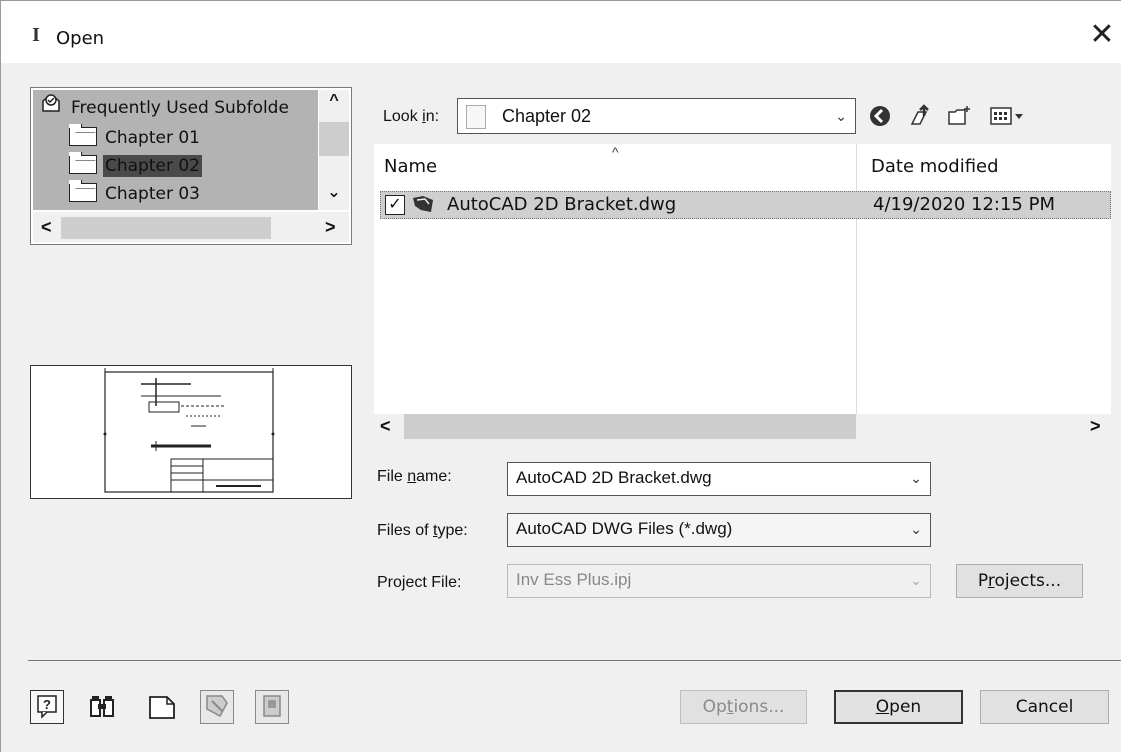 The width and height of the screenshot is (1121, 752). Describe the element at coordinates (856, 279) in the screenshot. I see `column-divider` at that location.